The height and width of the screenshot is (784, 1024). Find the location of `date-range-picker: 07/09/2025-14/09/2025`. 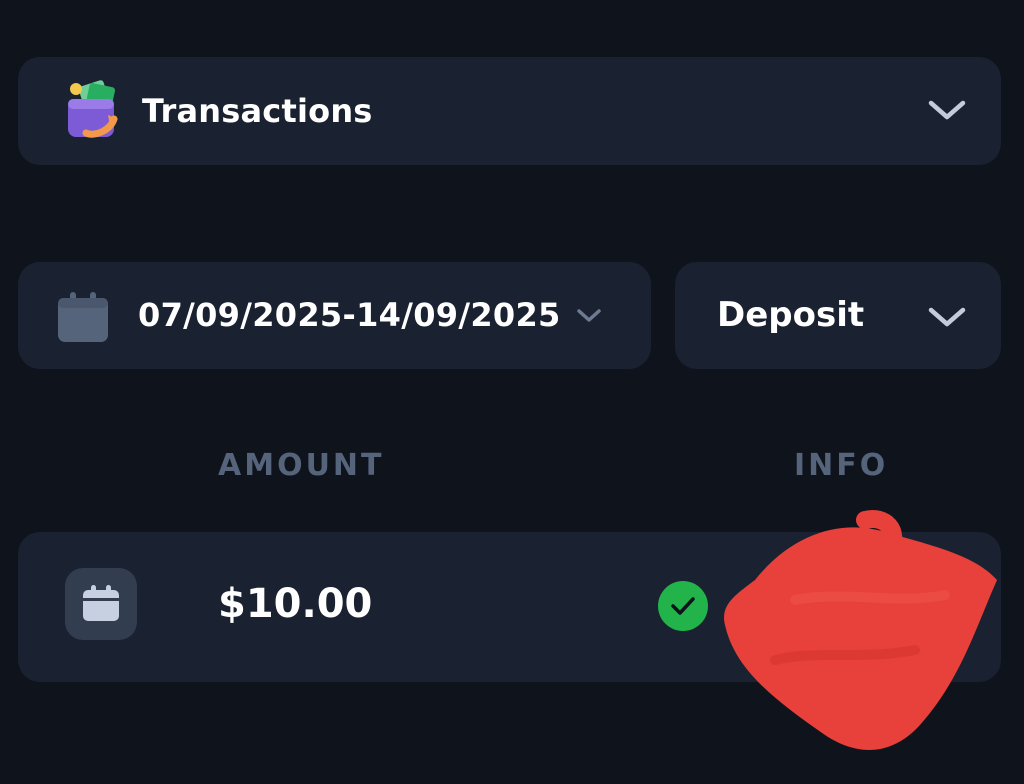

date-range-picker: 07/09/2025-14/09/2025 is located at coordinates (334, 315).